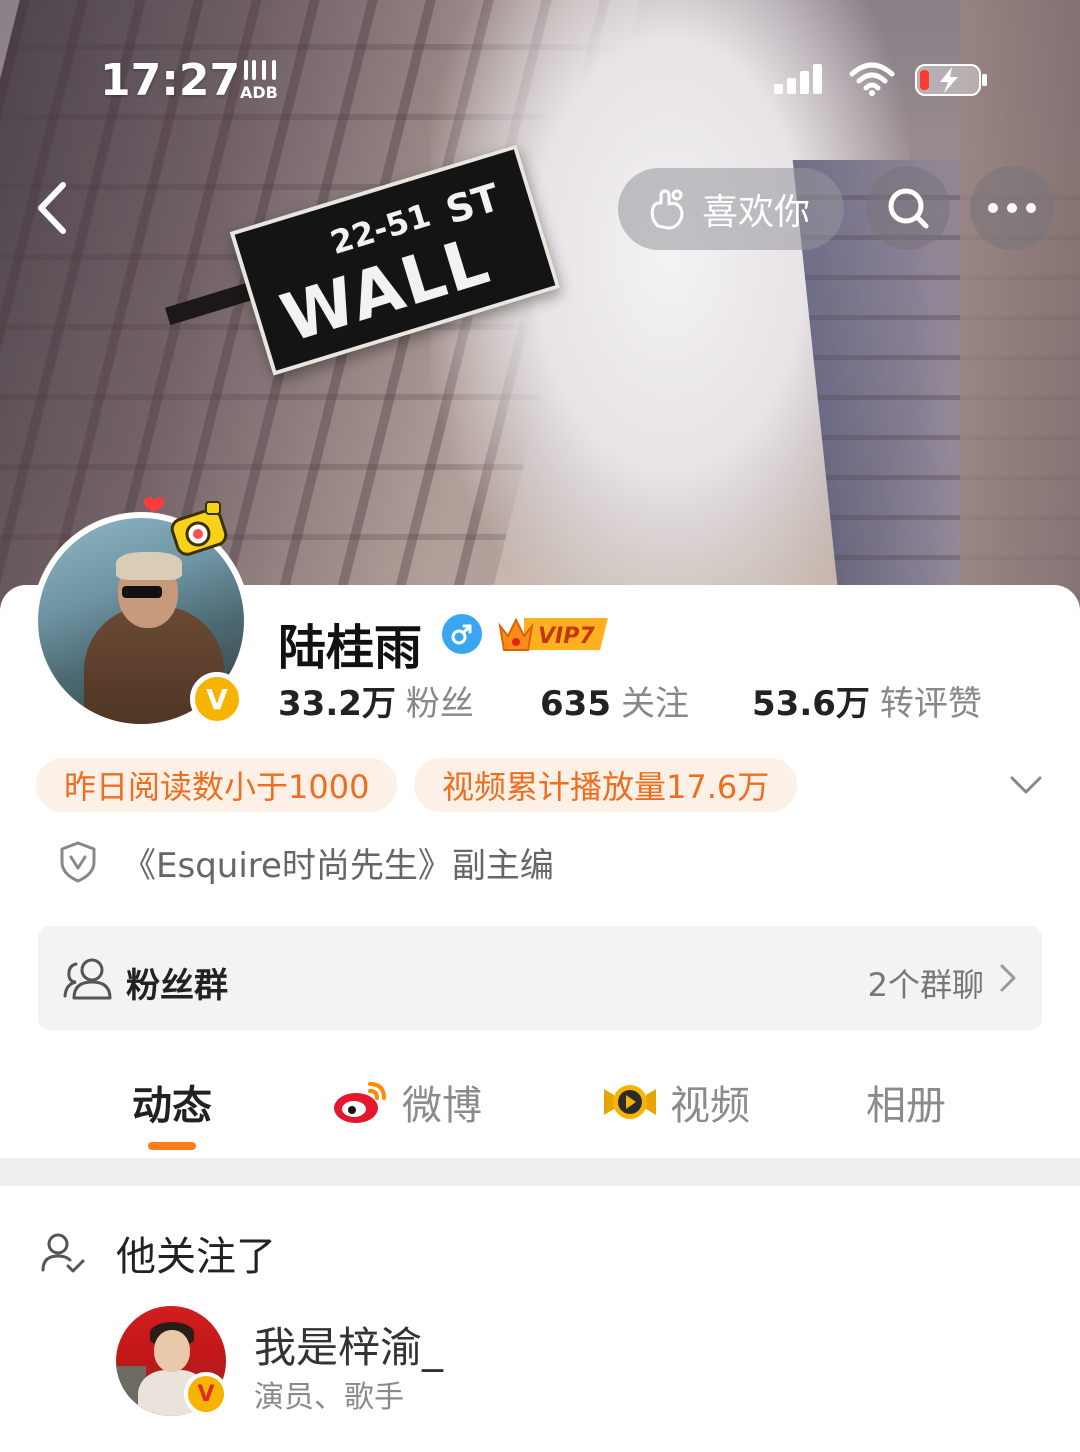 Image resolution: width=1080 pixels, height=1452 pixels. I want to click on verified-badge: V, so click(217, 699).